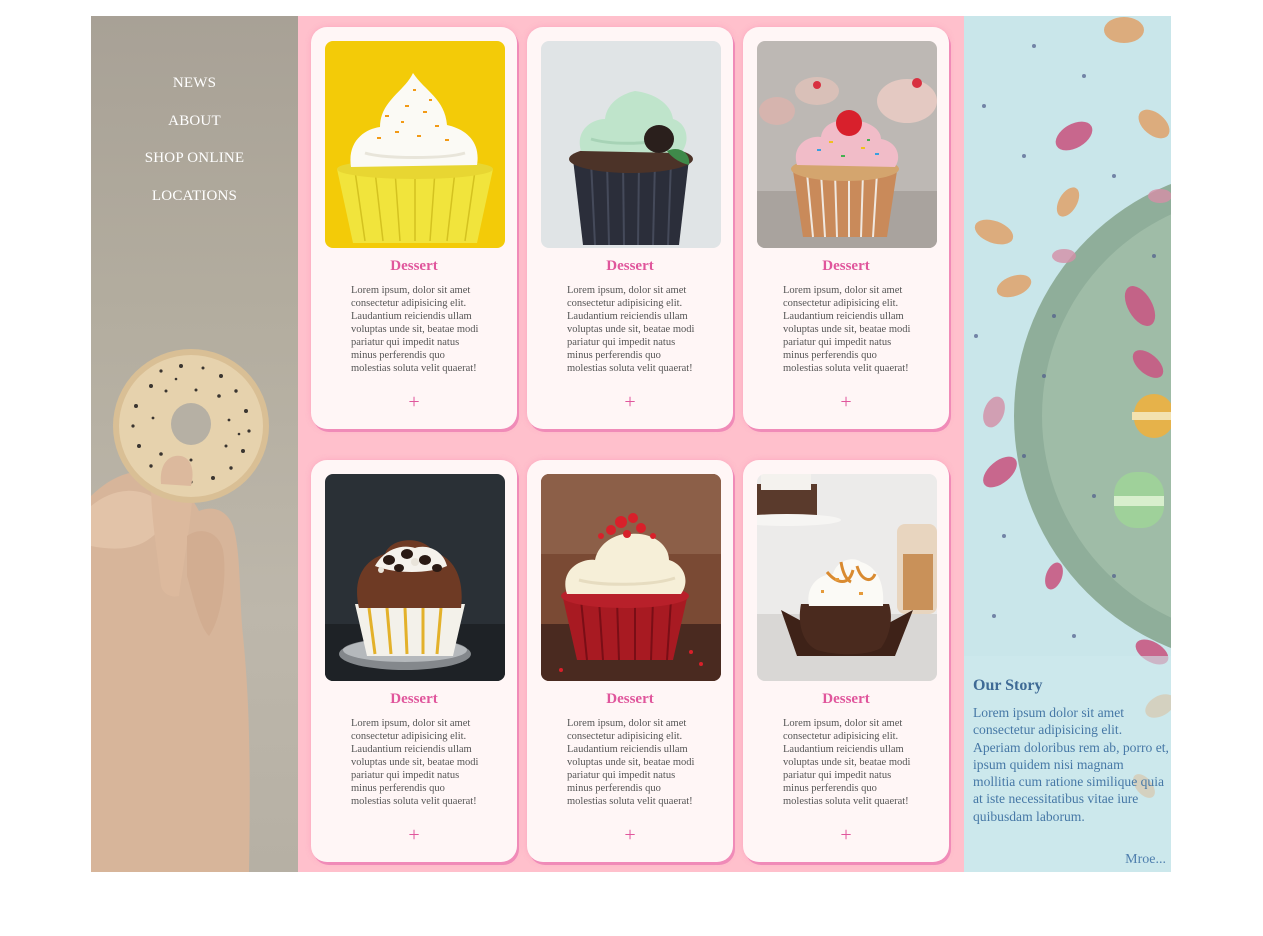 Image resolution: width=1263 pixels, height=936 pixels. Describe the element at coordinates (194, 196) in the screenshot. I see `nav-locations-link: LOCATIONS` at that location.